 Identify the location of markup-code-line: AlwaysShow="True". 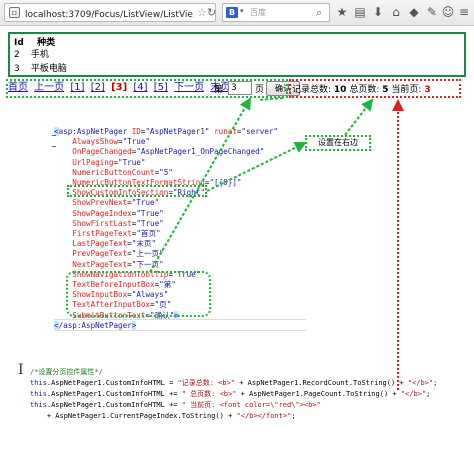
(111, 142).